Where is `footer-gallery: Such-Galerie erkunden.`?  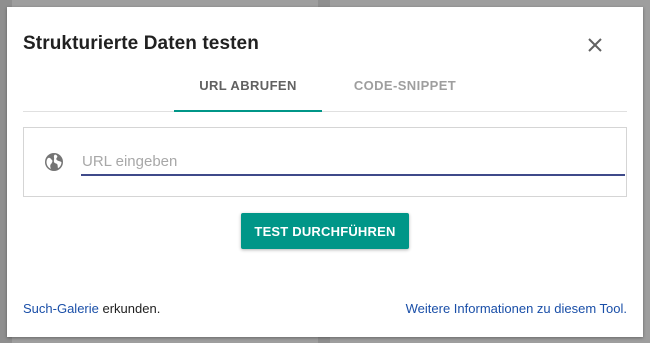 footer-gallery: Such-Galerie erkunden. is located at coordinates (91, 308).